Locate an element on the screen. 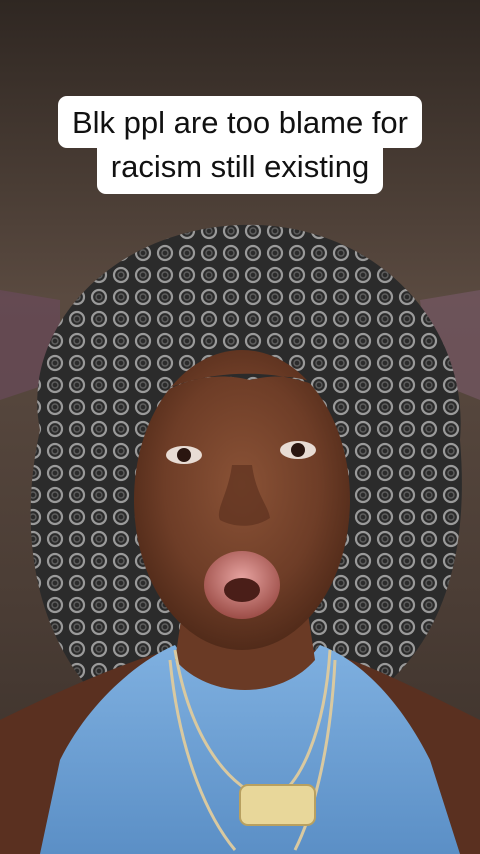  caption-line-2: racism still existing is located at coordinates (240, 168).